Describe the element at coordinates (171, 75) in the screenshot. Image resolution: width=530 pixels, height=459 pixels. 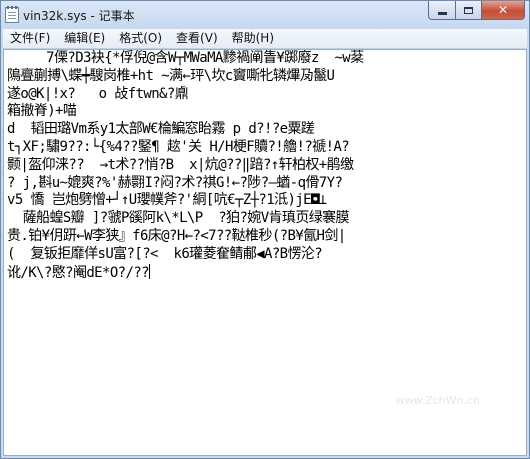
I see `text-line: 隝亹蒯搏\蝶┿騪岗椎+ht ~满←玶\坎c竇嘶牝辚熚夃鬣U` at that location.